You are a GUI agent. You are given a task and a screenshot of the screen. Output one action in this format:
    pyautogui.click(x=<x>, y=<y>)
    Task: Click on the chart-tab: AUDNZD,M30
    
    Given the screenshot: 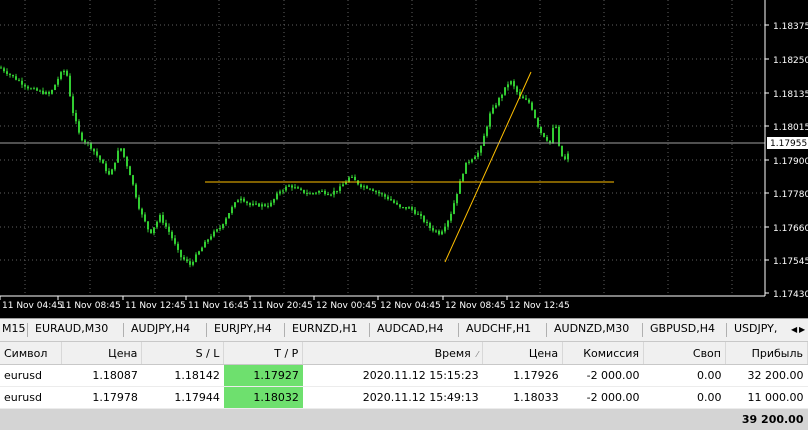 What is the action you would take?
    pyautogui.click(x=591, y=328)
    